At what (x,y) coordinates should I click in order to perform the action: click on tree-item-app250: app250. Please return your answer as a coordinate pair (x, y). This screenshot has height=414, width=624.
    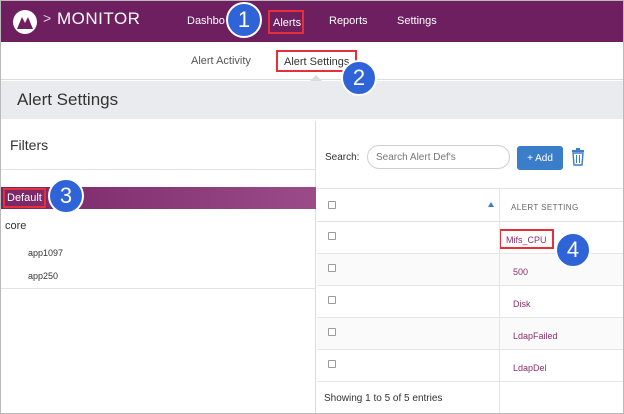
    Looking at the image, I should click on (43, 276).